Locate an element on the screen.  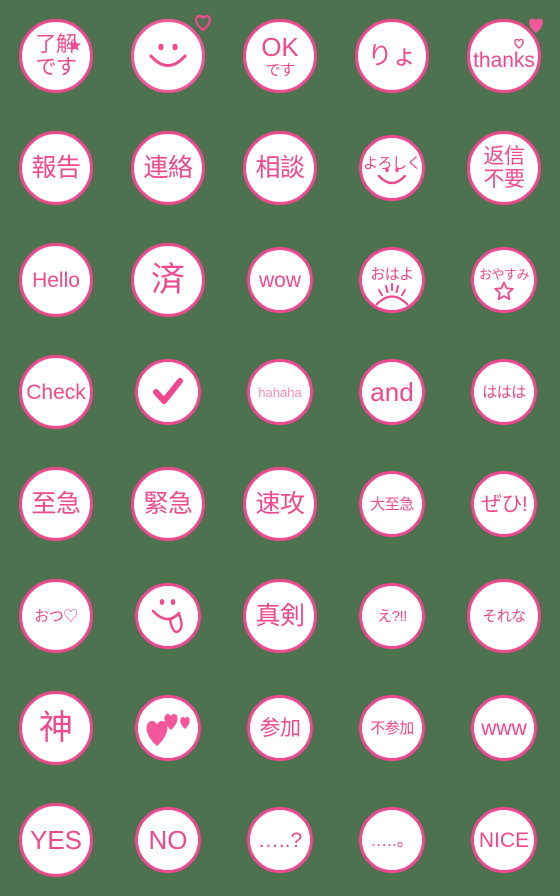
sticker-otsu-heart: おつ♡ is located at coordinates (56, 616).